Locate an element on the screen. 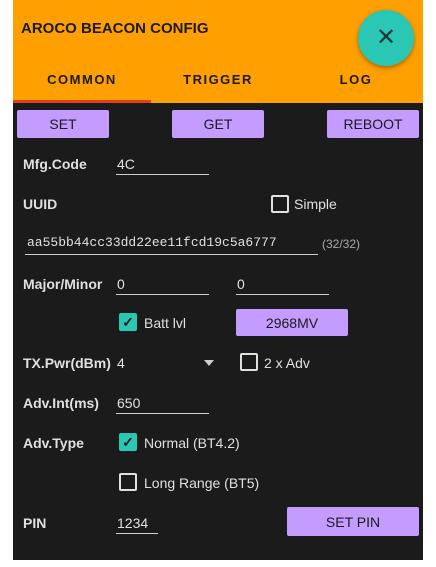 This screenshot has width=436, height=567. batt-lvl-label: Batt lvl is located at coordinates (165, 323).